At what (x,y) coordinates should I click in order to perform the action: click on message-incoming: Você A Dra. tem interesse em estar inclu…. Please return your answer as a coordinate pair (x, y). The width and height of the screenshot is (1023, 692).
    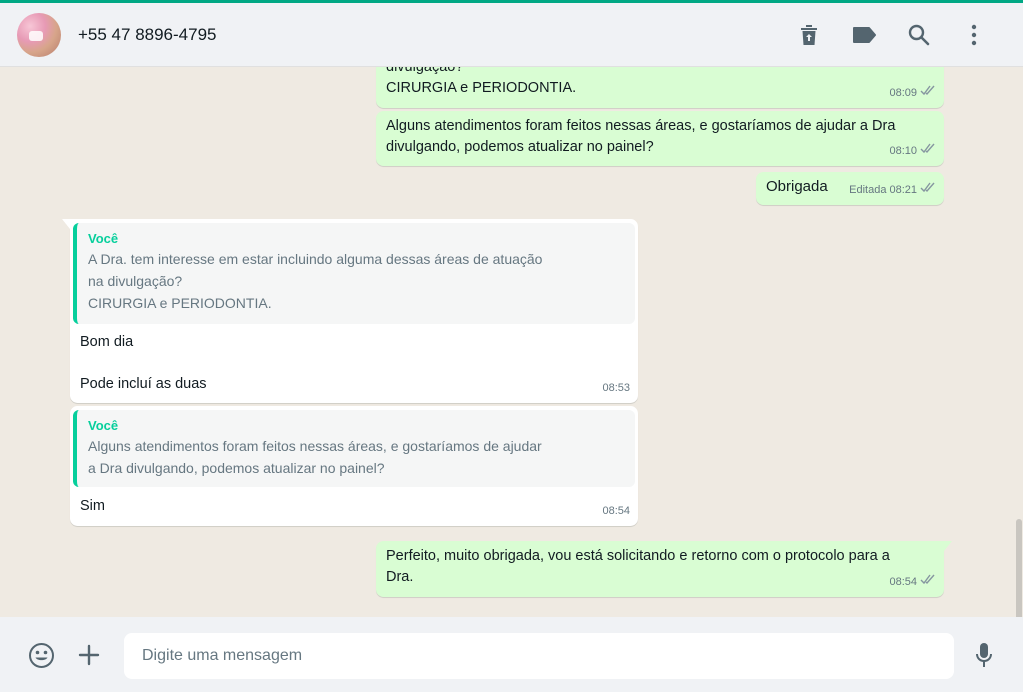
    Looking at the image, I should click on (350, 311).